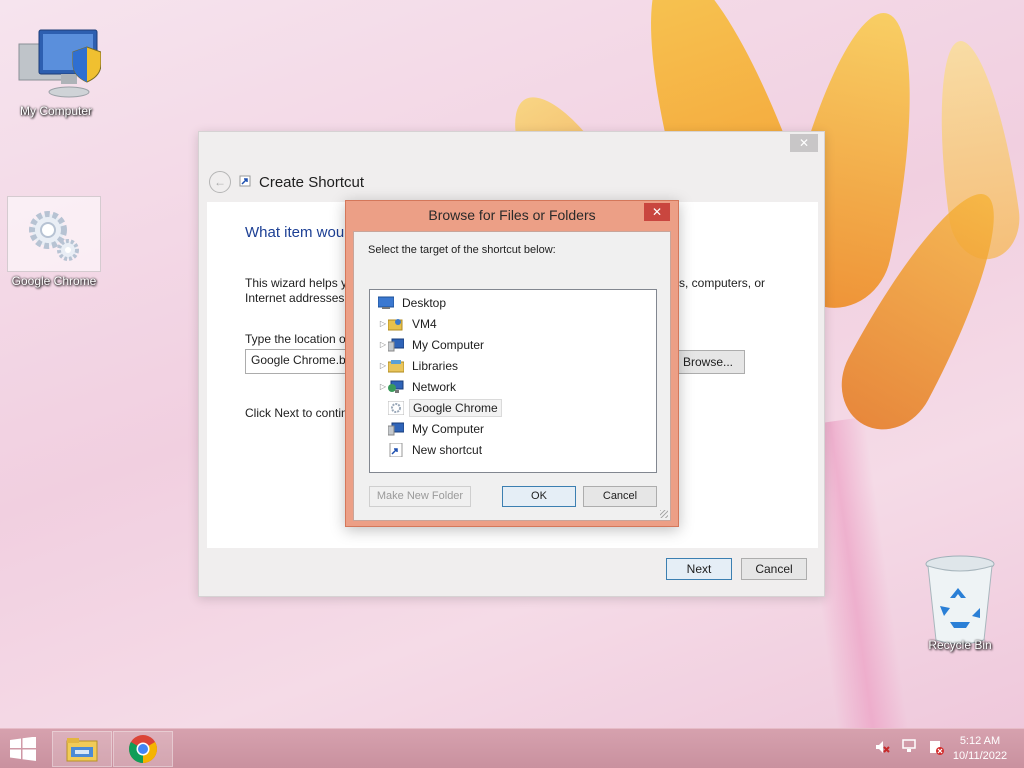  I want to click on volume-muted-icon, so click(882, 747).